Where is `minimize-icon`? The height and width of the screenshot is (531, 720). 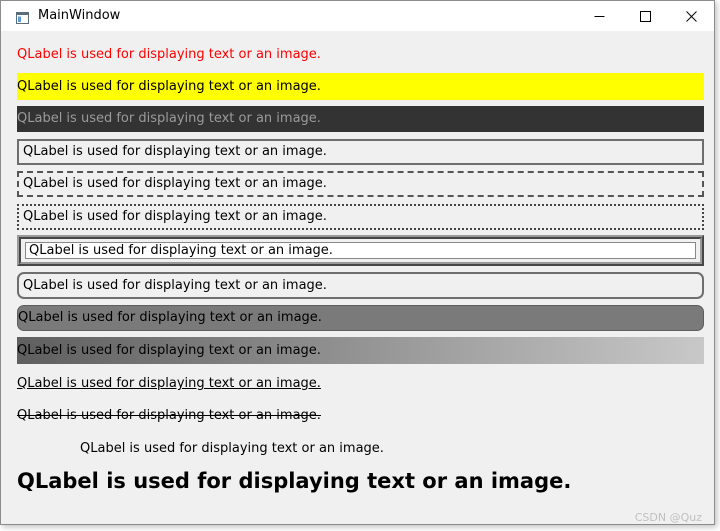
minimize-icon is located at coordinates (599, 16).